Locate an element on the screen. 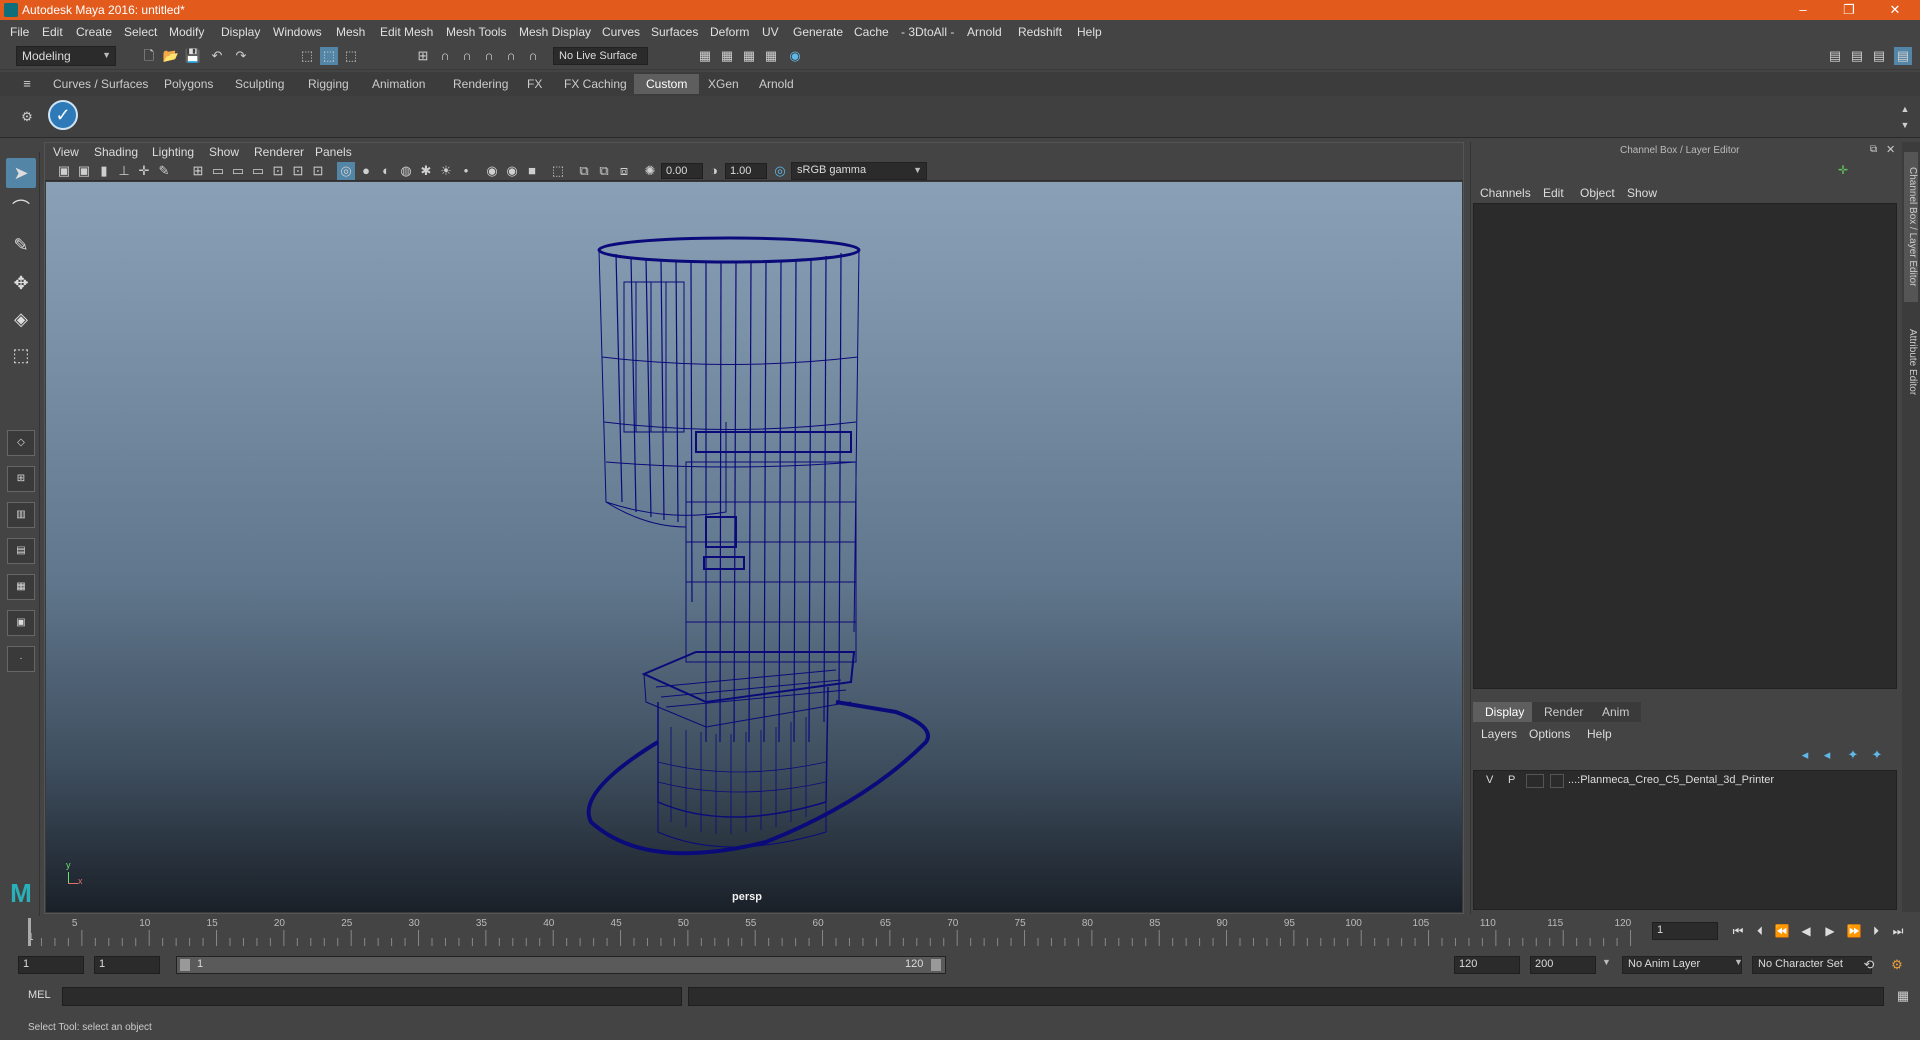 Image resolution: width=1920 pixels, height=1040 pixels. panel-menu-shading: Shading is located at coordinates (116, 152).